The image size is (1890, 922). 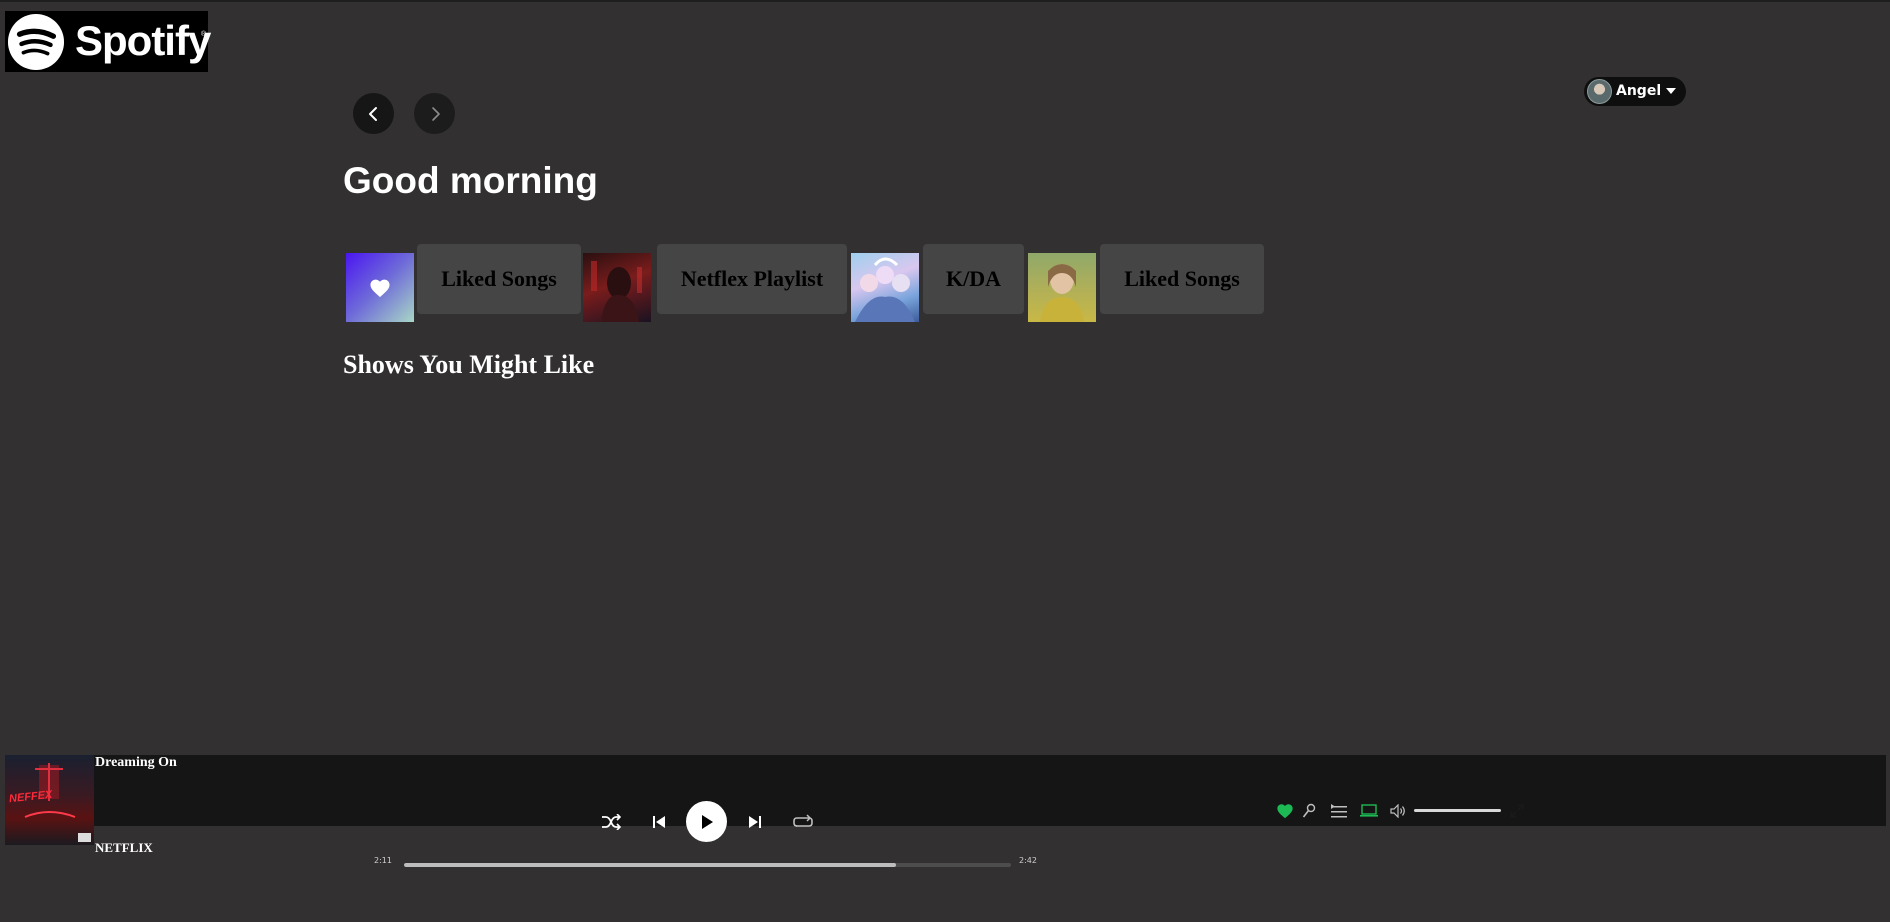 What do you see at coordinates (470, 180) in the screenshot?
I see `page-title: Good morning` at bounding box center [470, 180].